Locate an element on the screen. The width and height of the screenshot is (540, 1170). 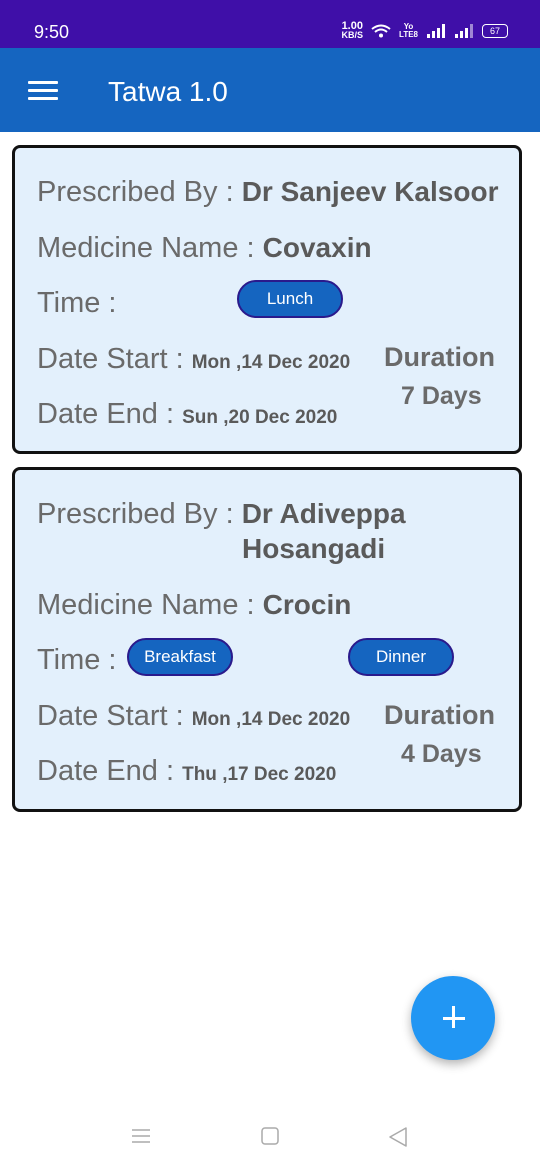
back-icon is located at coordinates (398, 1137).